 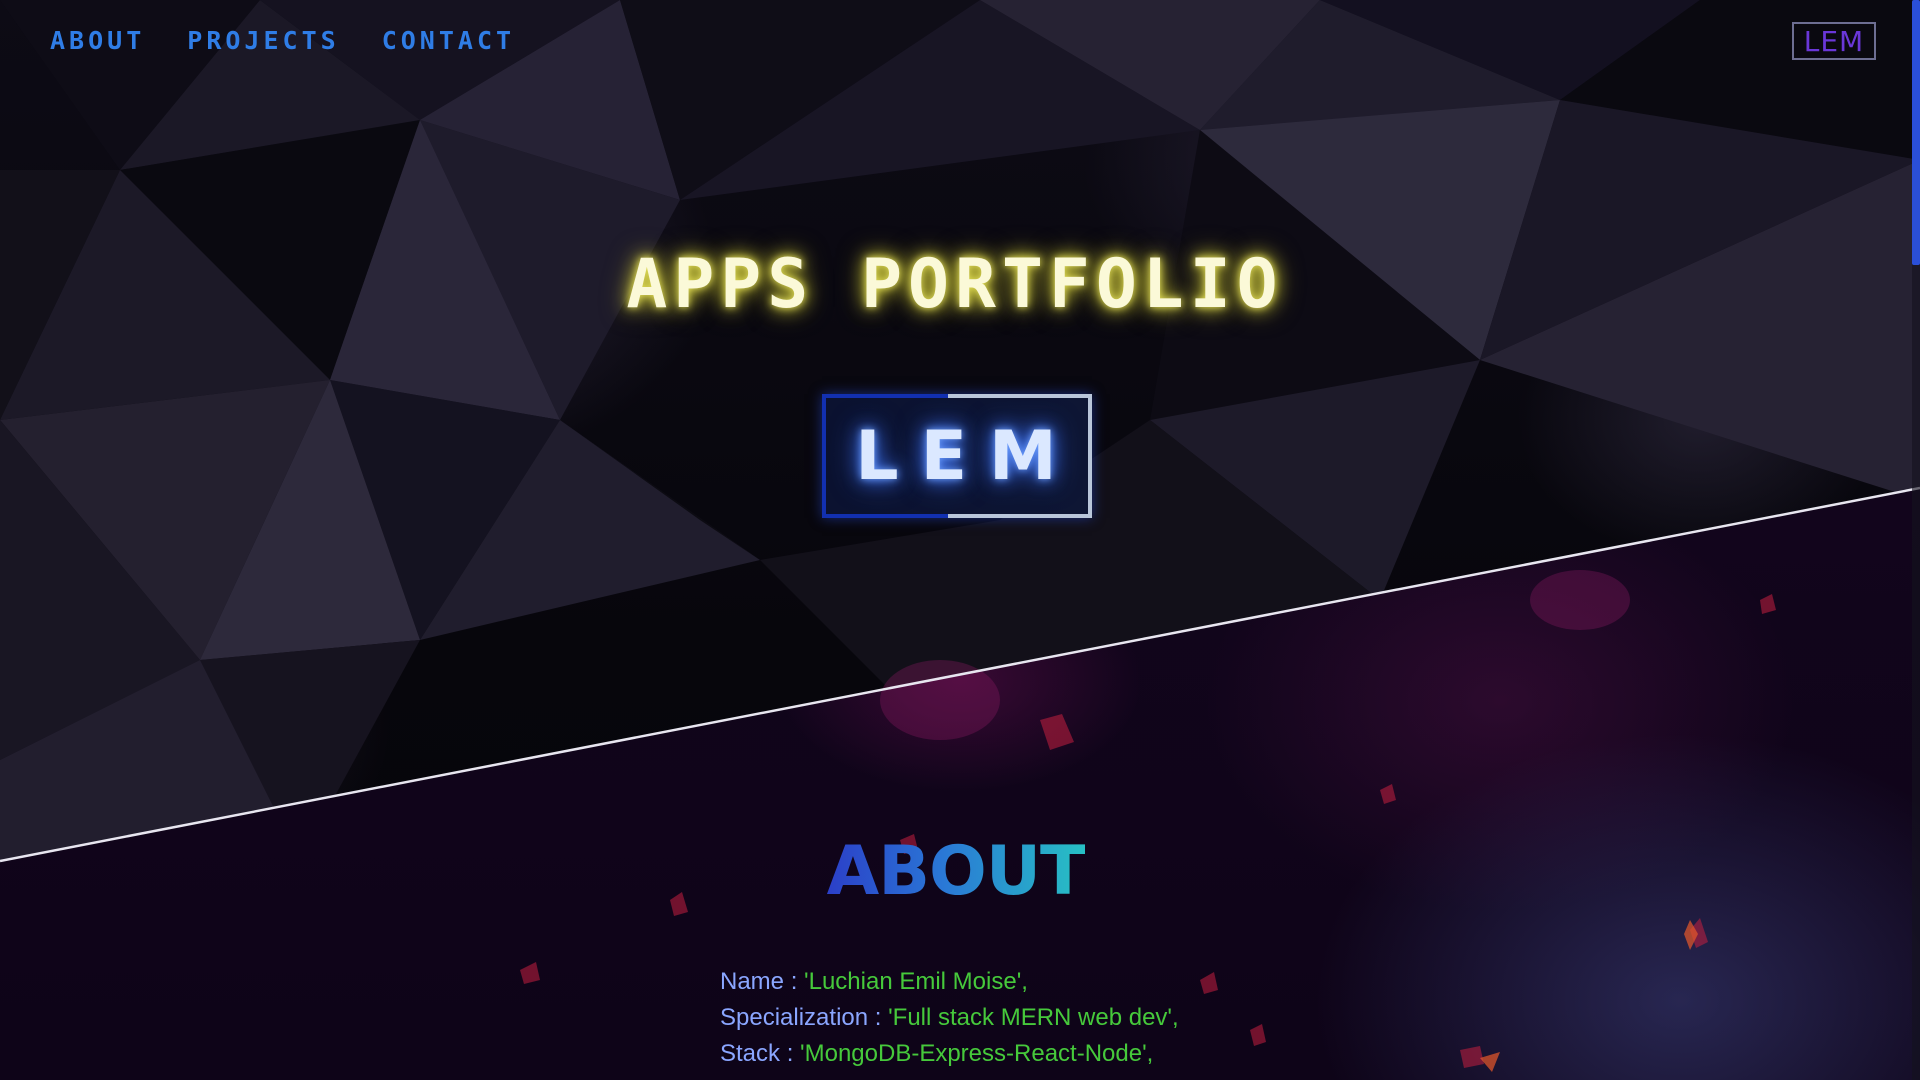 What do you see at coordinates (448, 40) in the screenshot?
I see `nav-link-contact: CONTACT` at bounding box center [448, 40].